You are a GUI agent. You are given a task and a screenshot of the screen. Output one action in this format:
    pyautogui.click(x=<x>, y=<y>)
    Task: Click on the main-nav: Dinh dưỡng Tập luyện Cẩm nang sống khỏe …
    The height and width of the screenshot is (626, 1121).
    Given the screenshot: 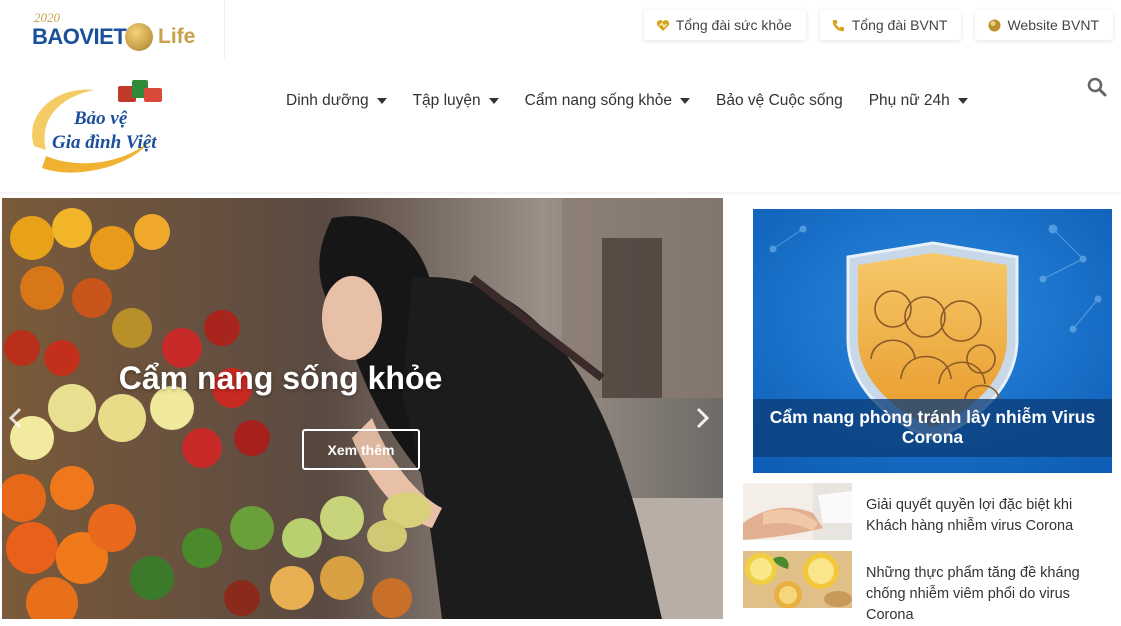 What is the action you would take?
    pyautogui.click(x=627, y=101)
    